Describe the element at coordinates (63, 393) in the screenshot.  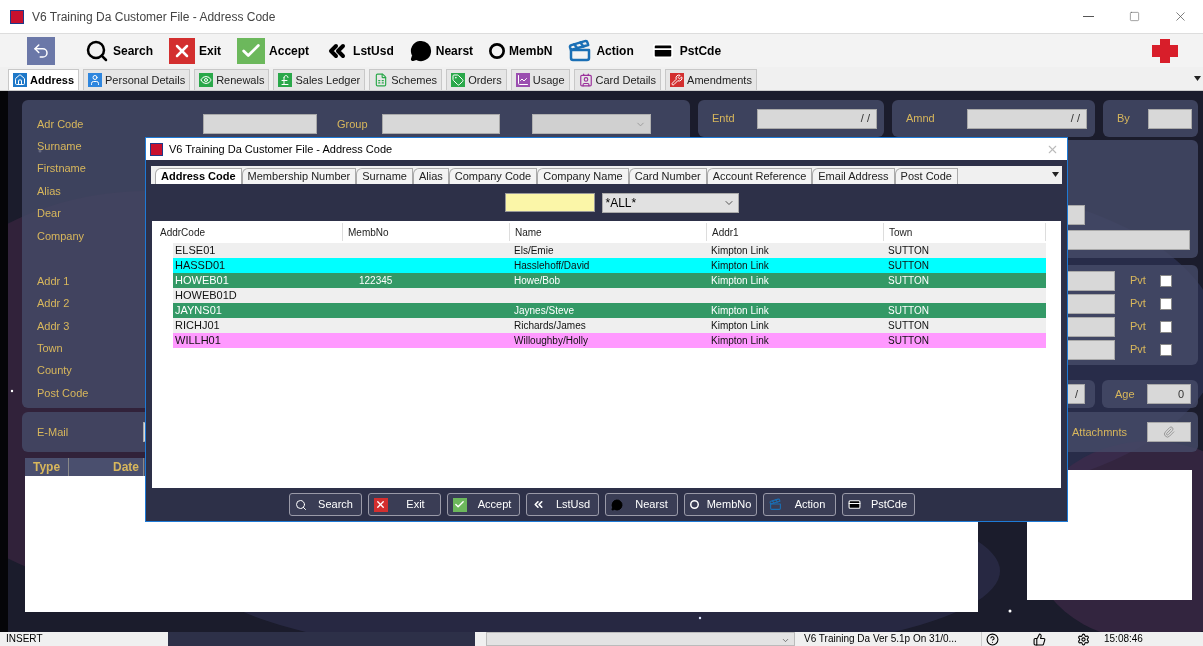
I see `field-label: Post Code` at that location.